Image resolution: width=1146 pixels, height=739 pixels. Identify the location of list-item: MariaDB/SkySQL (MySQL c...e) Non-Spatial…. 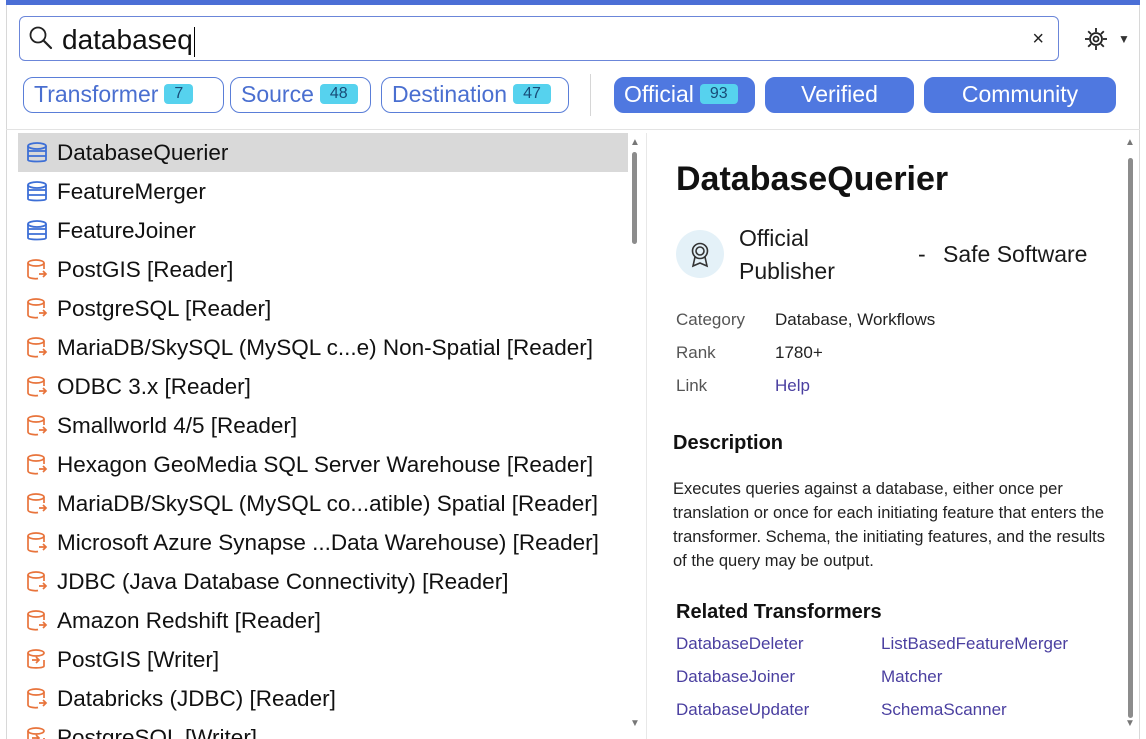
(323, 347).